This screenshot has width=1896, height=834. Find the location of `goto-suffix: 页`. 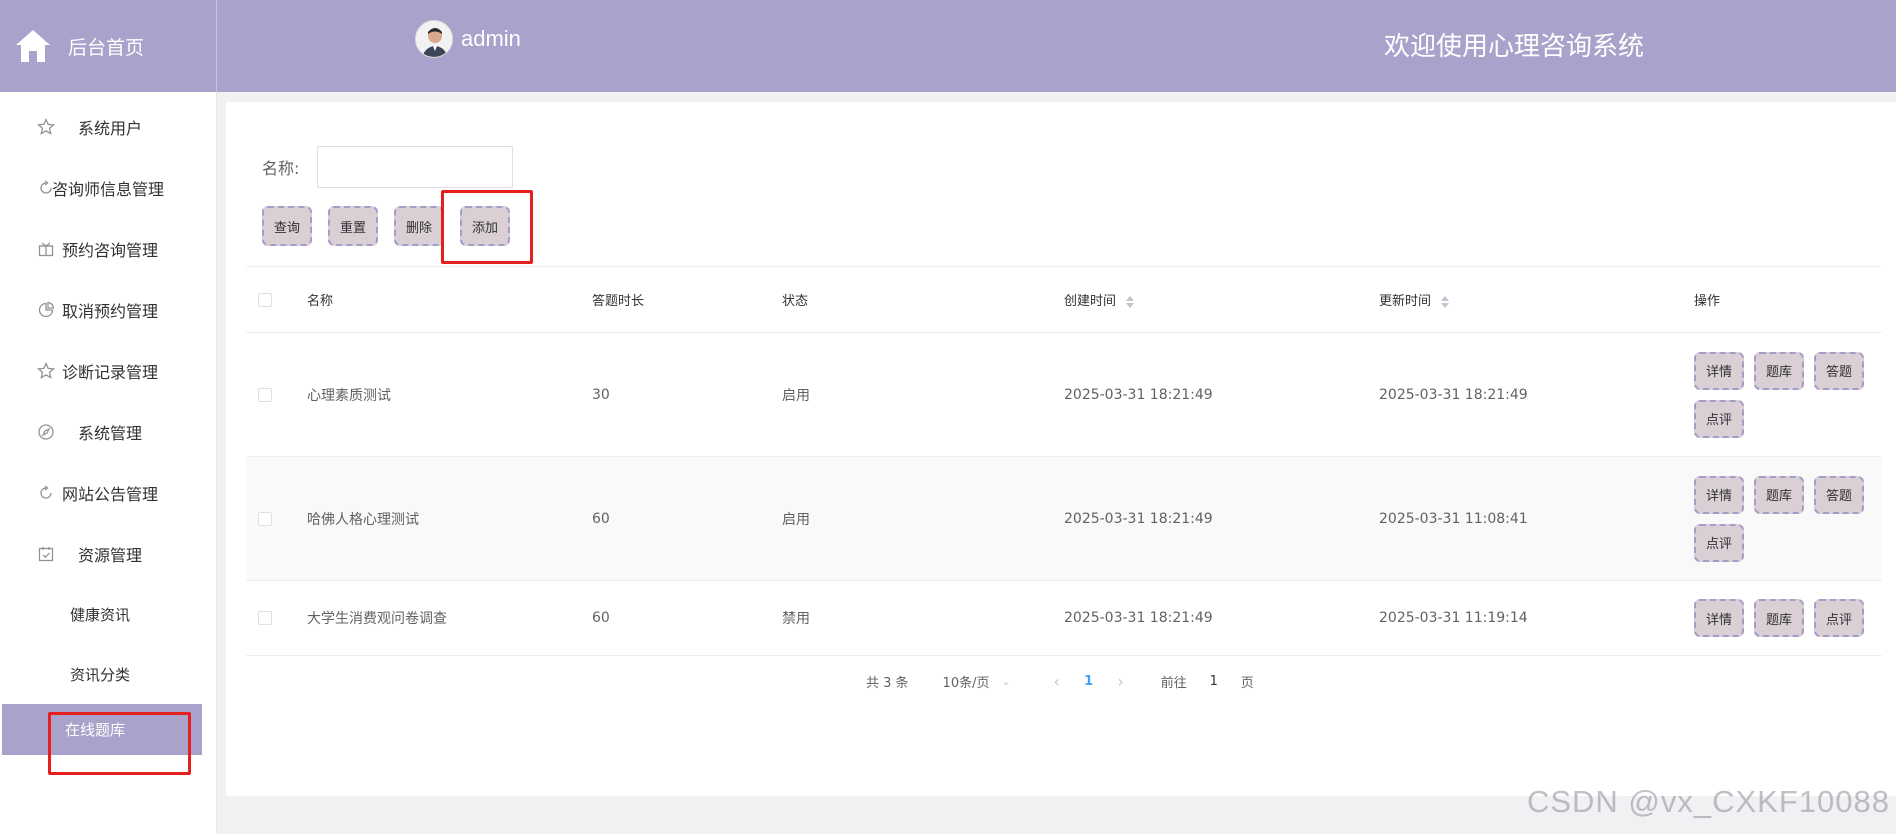

goto-suffix: 页 is located at coordinates (1247, 683).